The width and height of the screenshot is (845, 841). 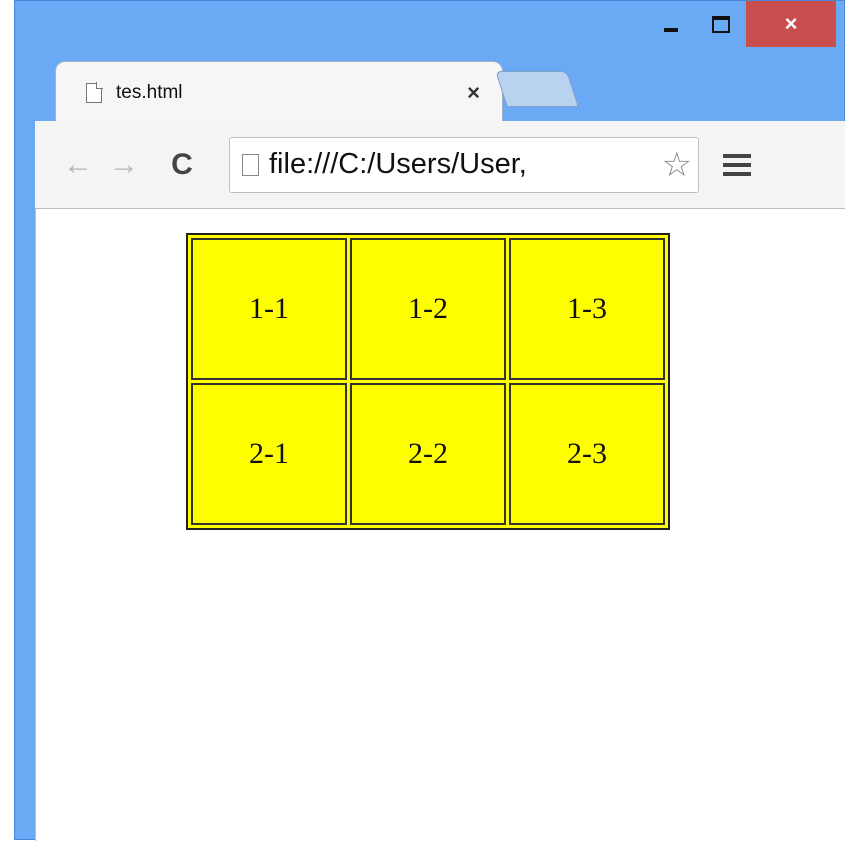 What do you see at coordinates (537, 89) in the screenshot?
I see `new-tab-button` at bounding box center [537, 89].